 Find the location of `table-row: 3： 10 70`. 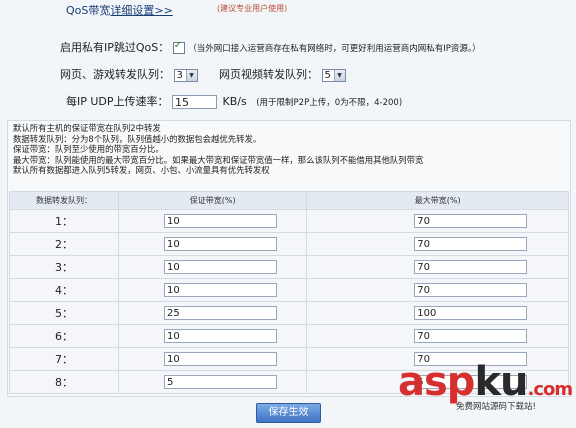

table-row: 3： 10 70 is located at coordinates (289, 267).